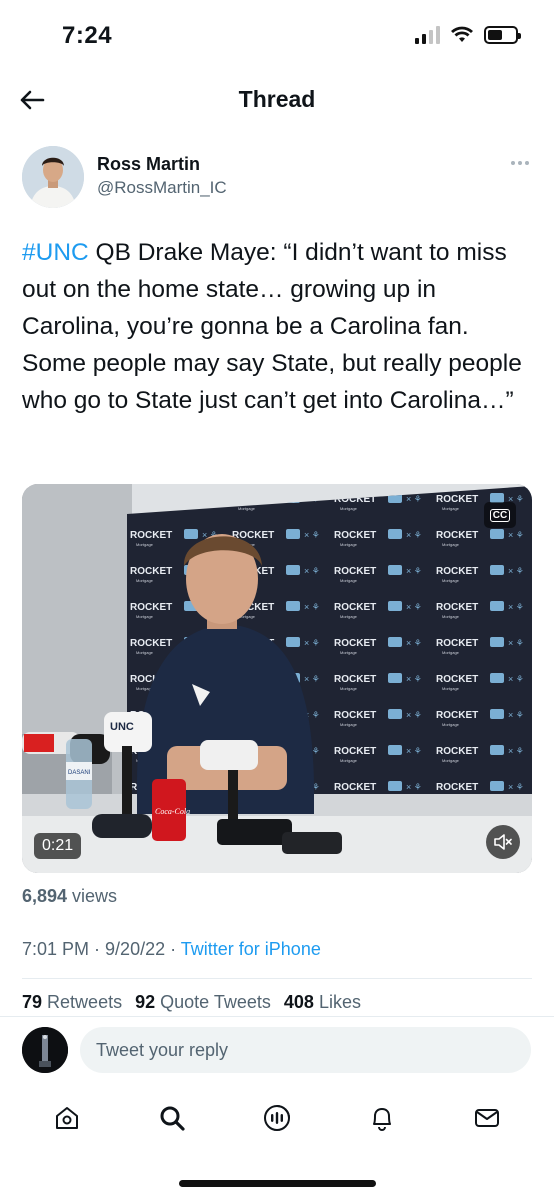 The width and height of the screenshot is (554, 1200). I want to click on captions-button: CC, so click(500, 515).